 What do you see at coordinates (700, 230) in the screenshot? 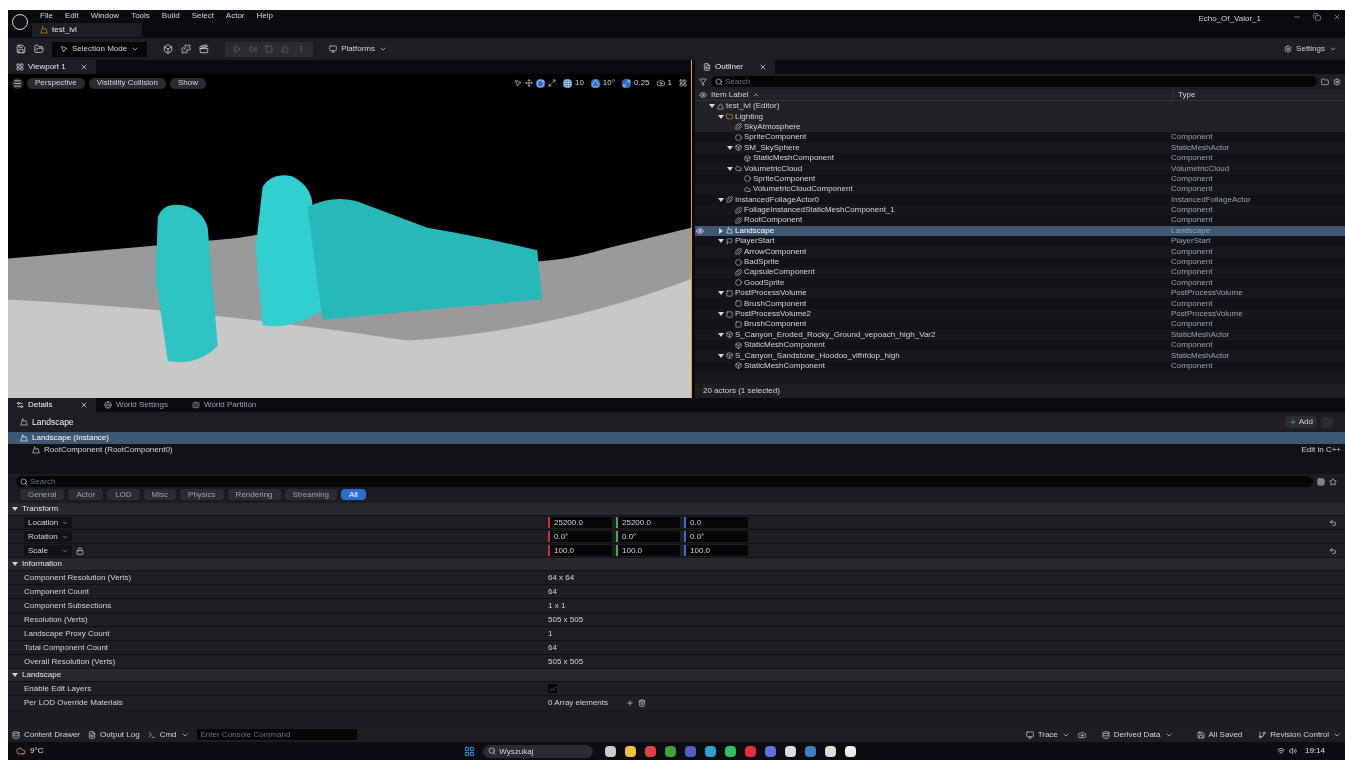
I see `visibility-icon` at bounding box center [700, 230].